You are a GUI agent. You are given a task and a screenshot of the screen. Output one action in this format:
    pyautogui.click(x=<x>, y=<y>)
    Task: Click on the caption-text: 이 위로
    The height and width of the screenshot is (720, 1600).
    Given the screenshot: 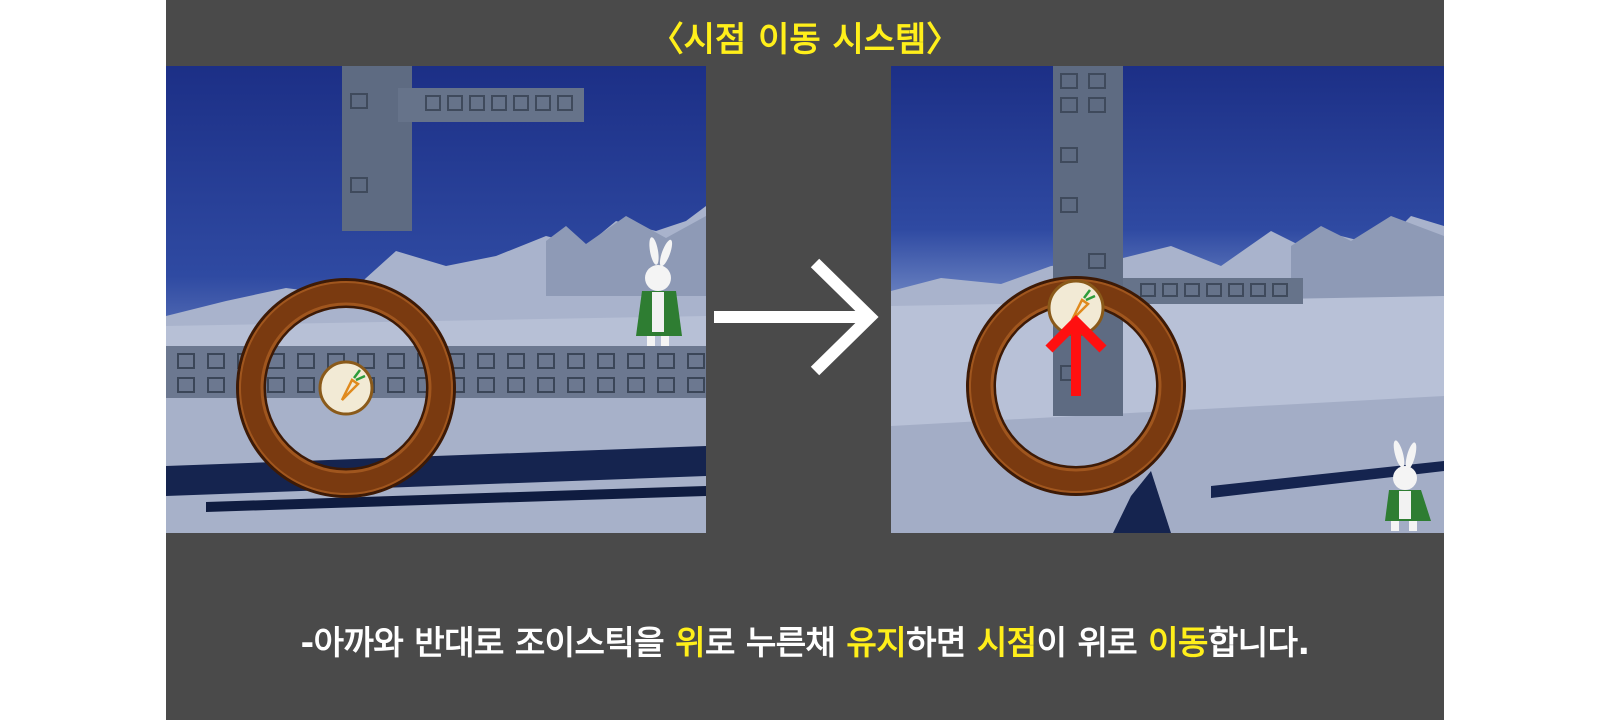 What is the action you would take?
    pyautogui.click(x=1092, y=642)
    